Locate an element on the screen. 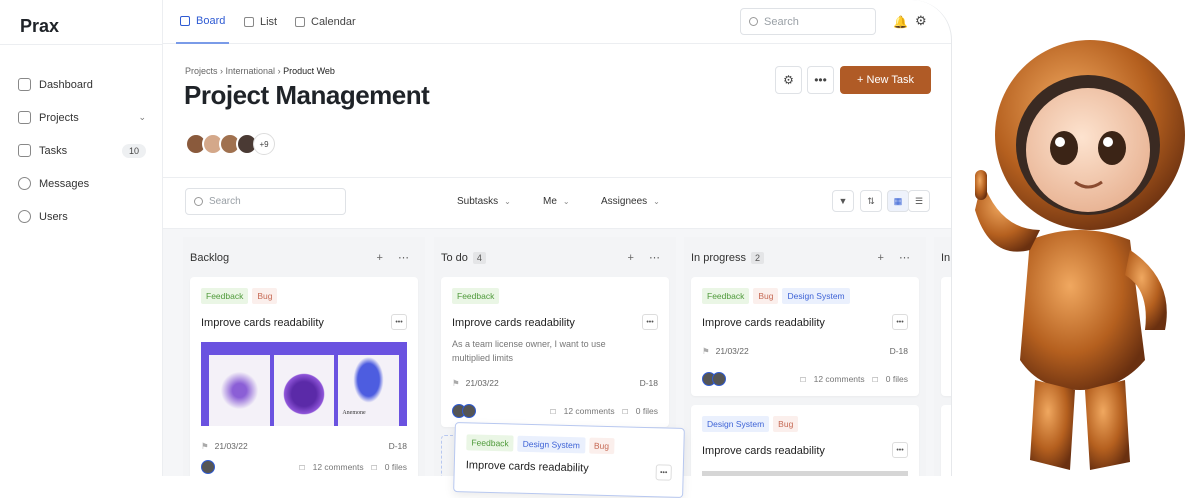  assignees-filter: Assignees ⌄ is located at coordinates (630, 201).